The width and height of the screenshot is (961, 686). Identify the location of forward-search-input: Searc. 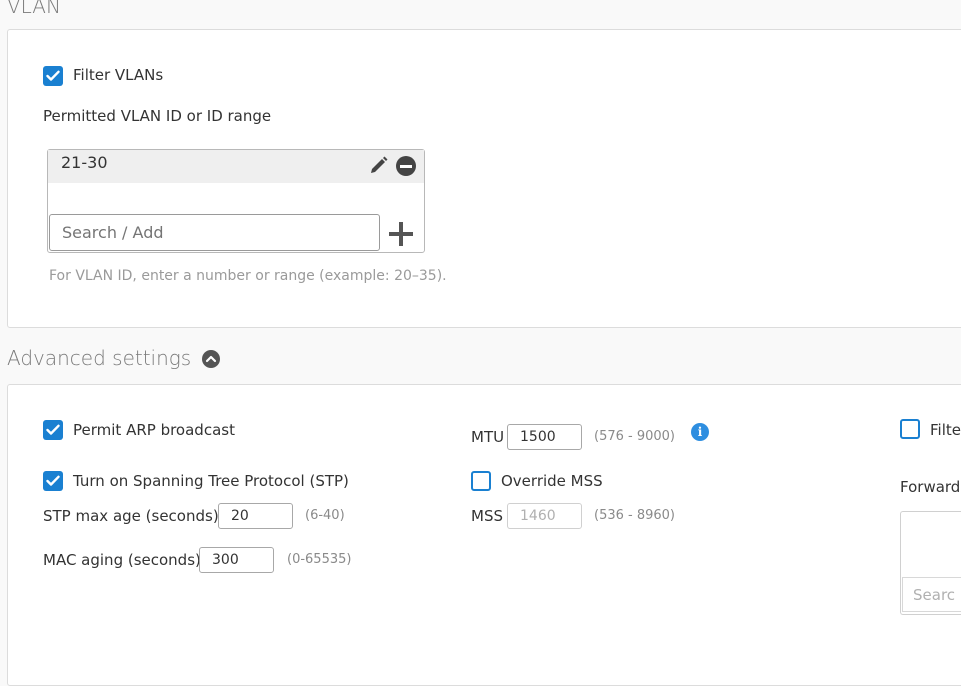
(931, 594).